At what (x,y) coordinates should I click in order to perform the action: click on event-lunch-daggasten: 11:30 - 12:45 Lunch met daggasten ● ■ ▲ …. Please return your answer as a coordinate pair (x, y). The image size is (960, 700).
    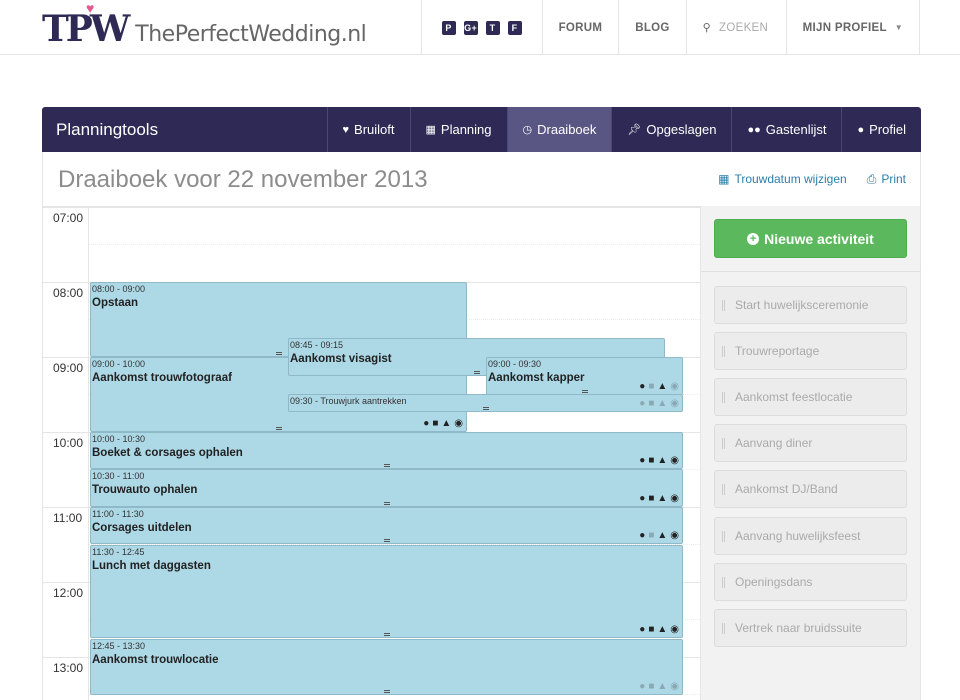
    Looking at the image, I should click on (386, 591).